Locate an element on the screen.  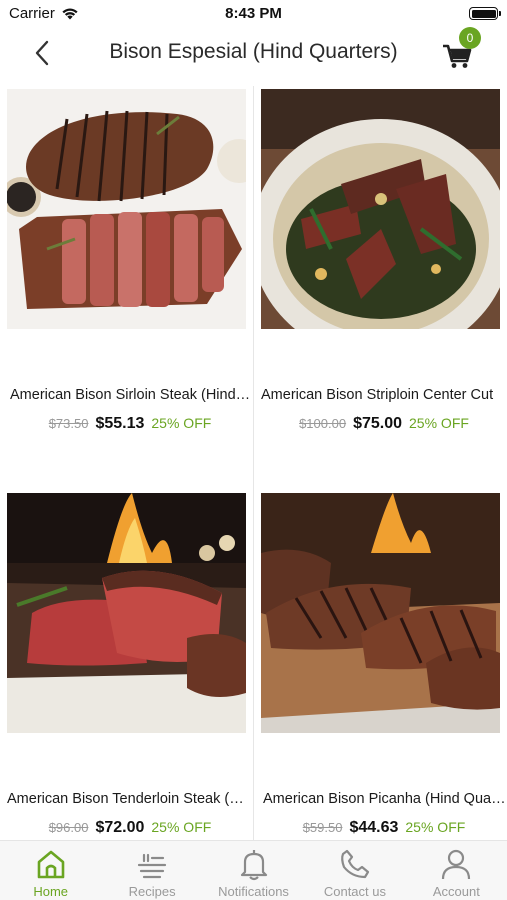
tab-contact-us: Contact us is located at coordinates (354, 870).